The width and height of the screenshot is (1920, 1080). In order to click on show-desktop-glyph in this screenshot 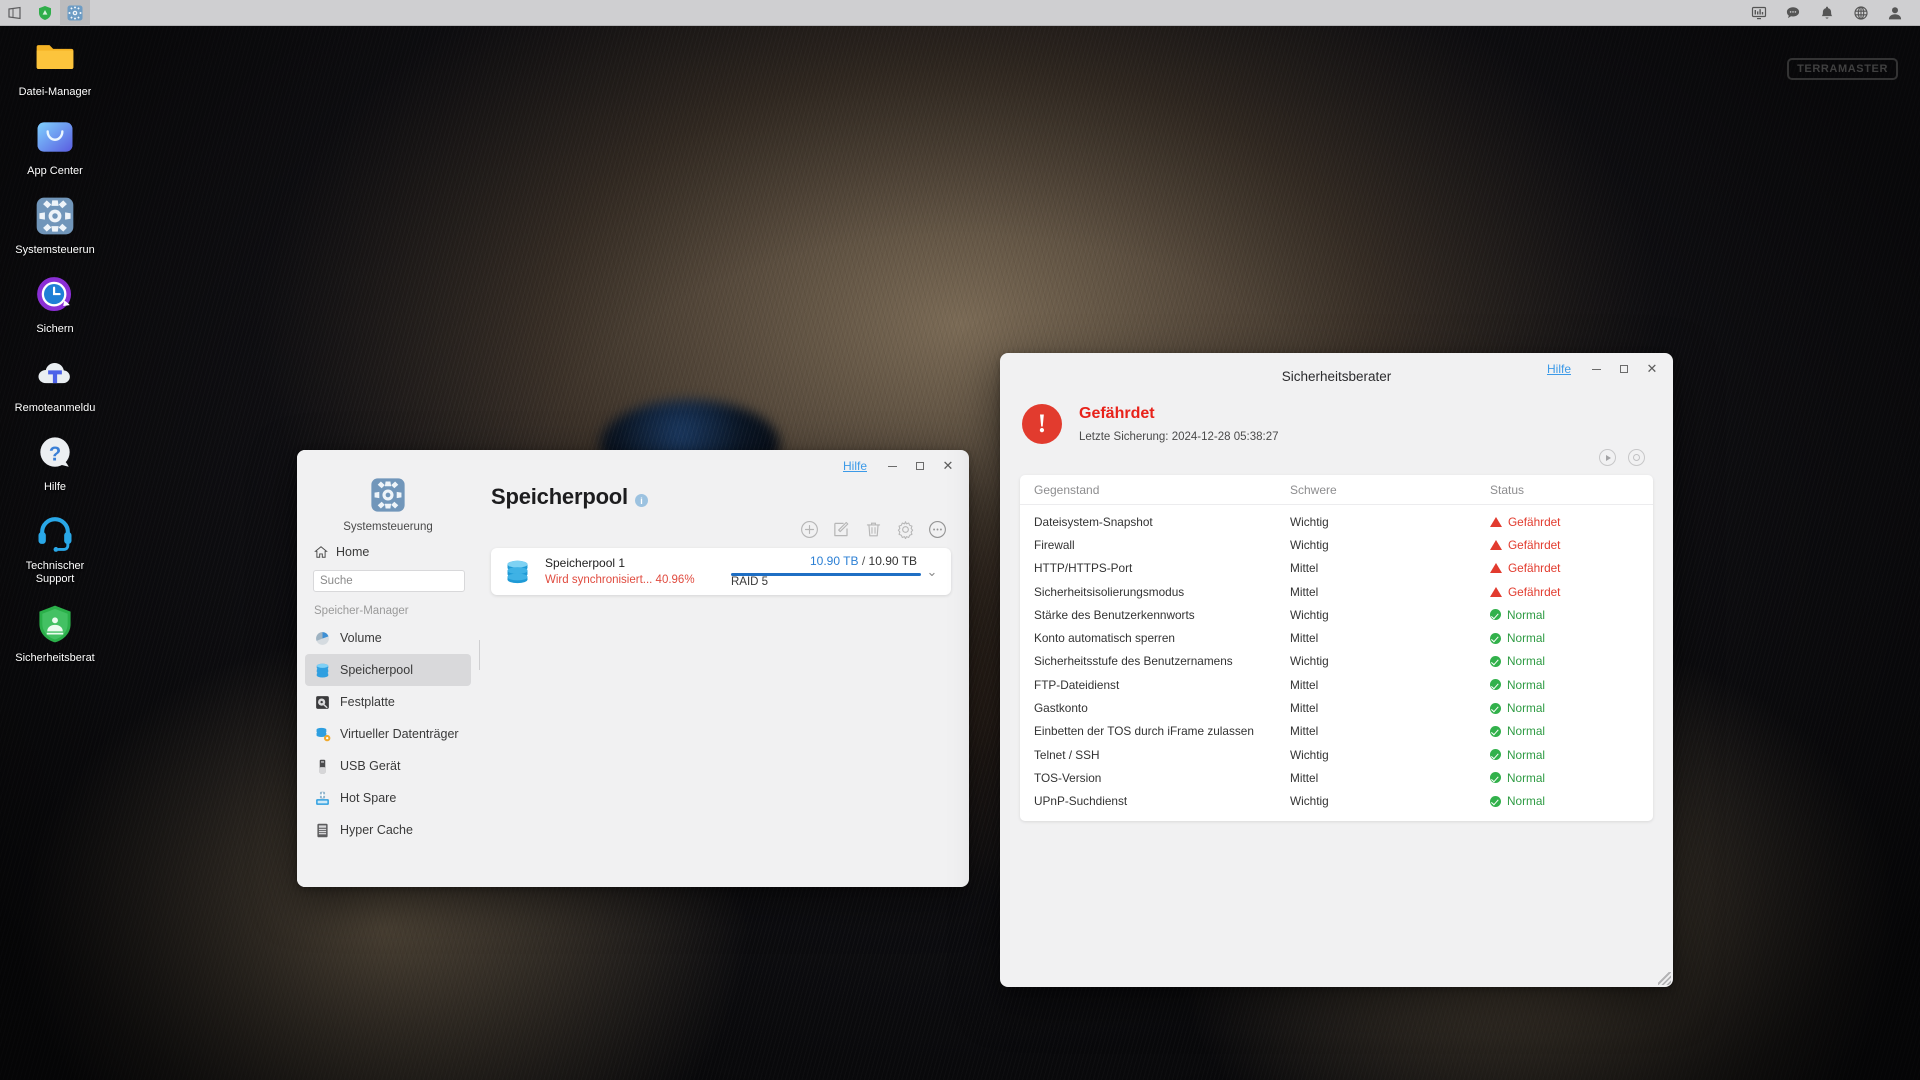, I will do `click(14, 12)`.